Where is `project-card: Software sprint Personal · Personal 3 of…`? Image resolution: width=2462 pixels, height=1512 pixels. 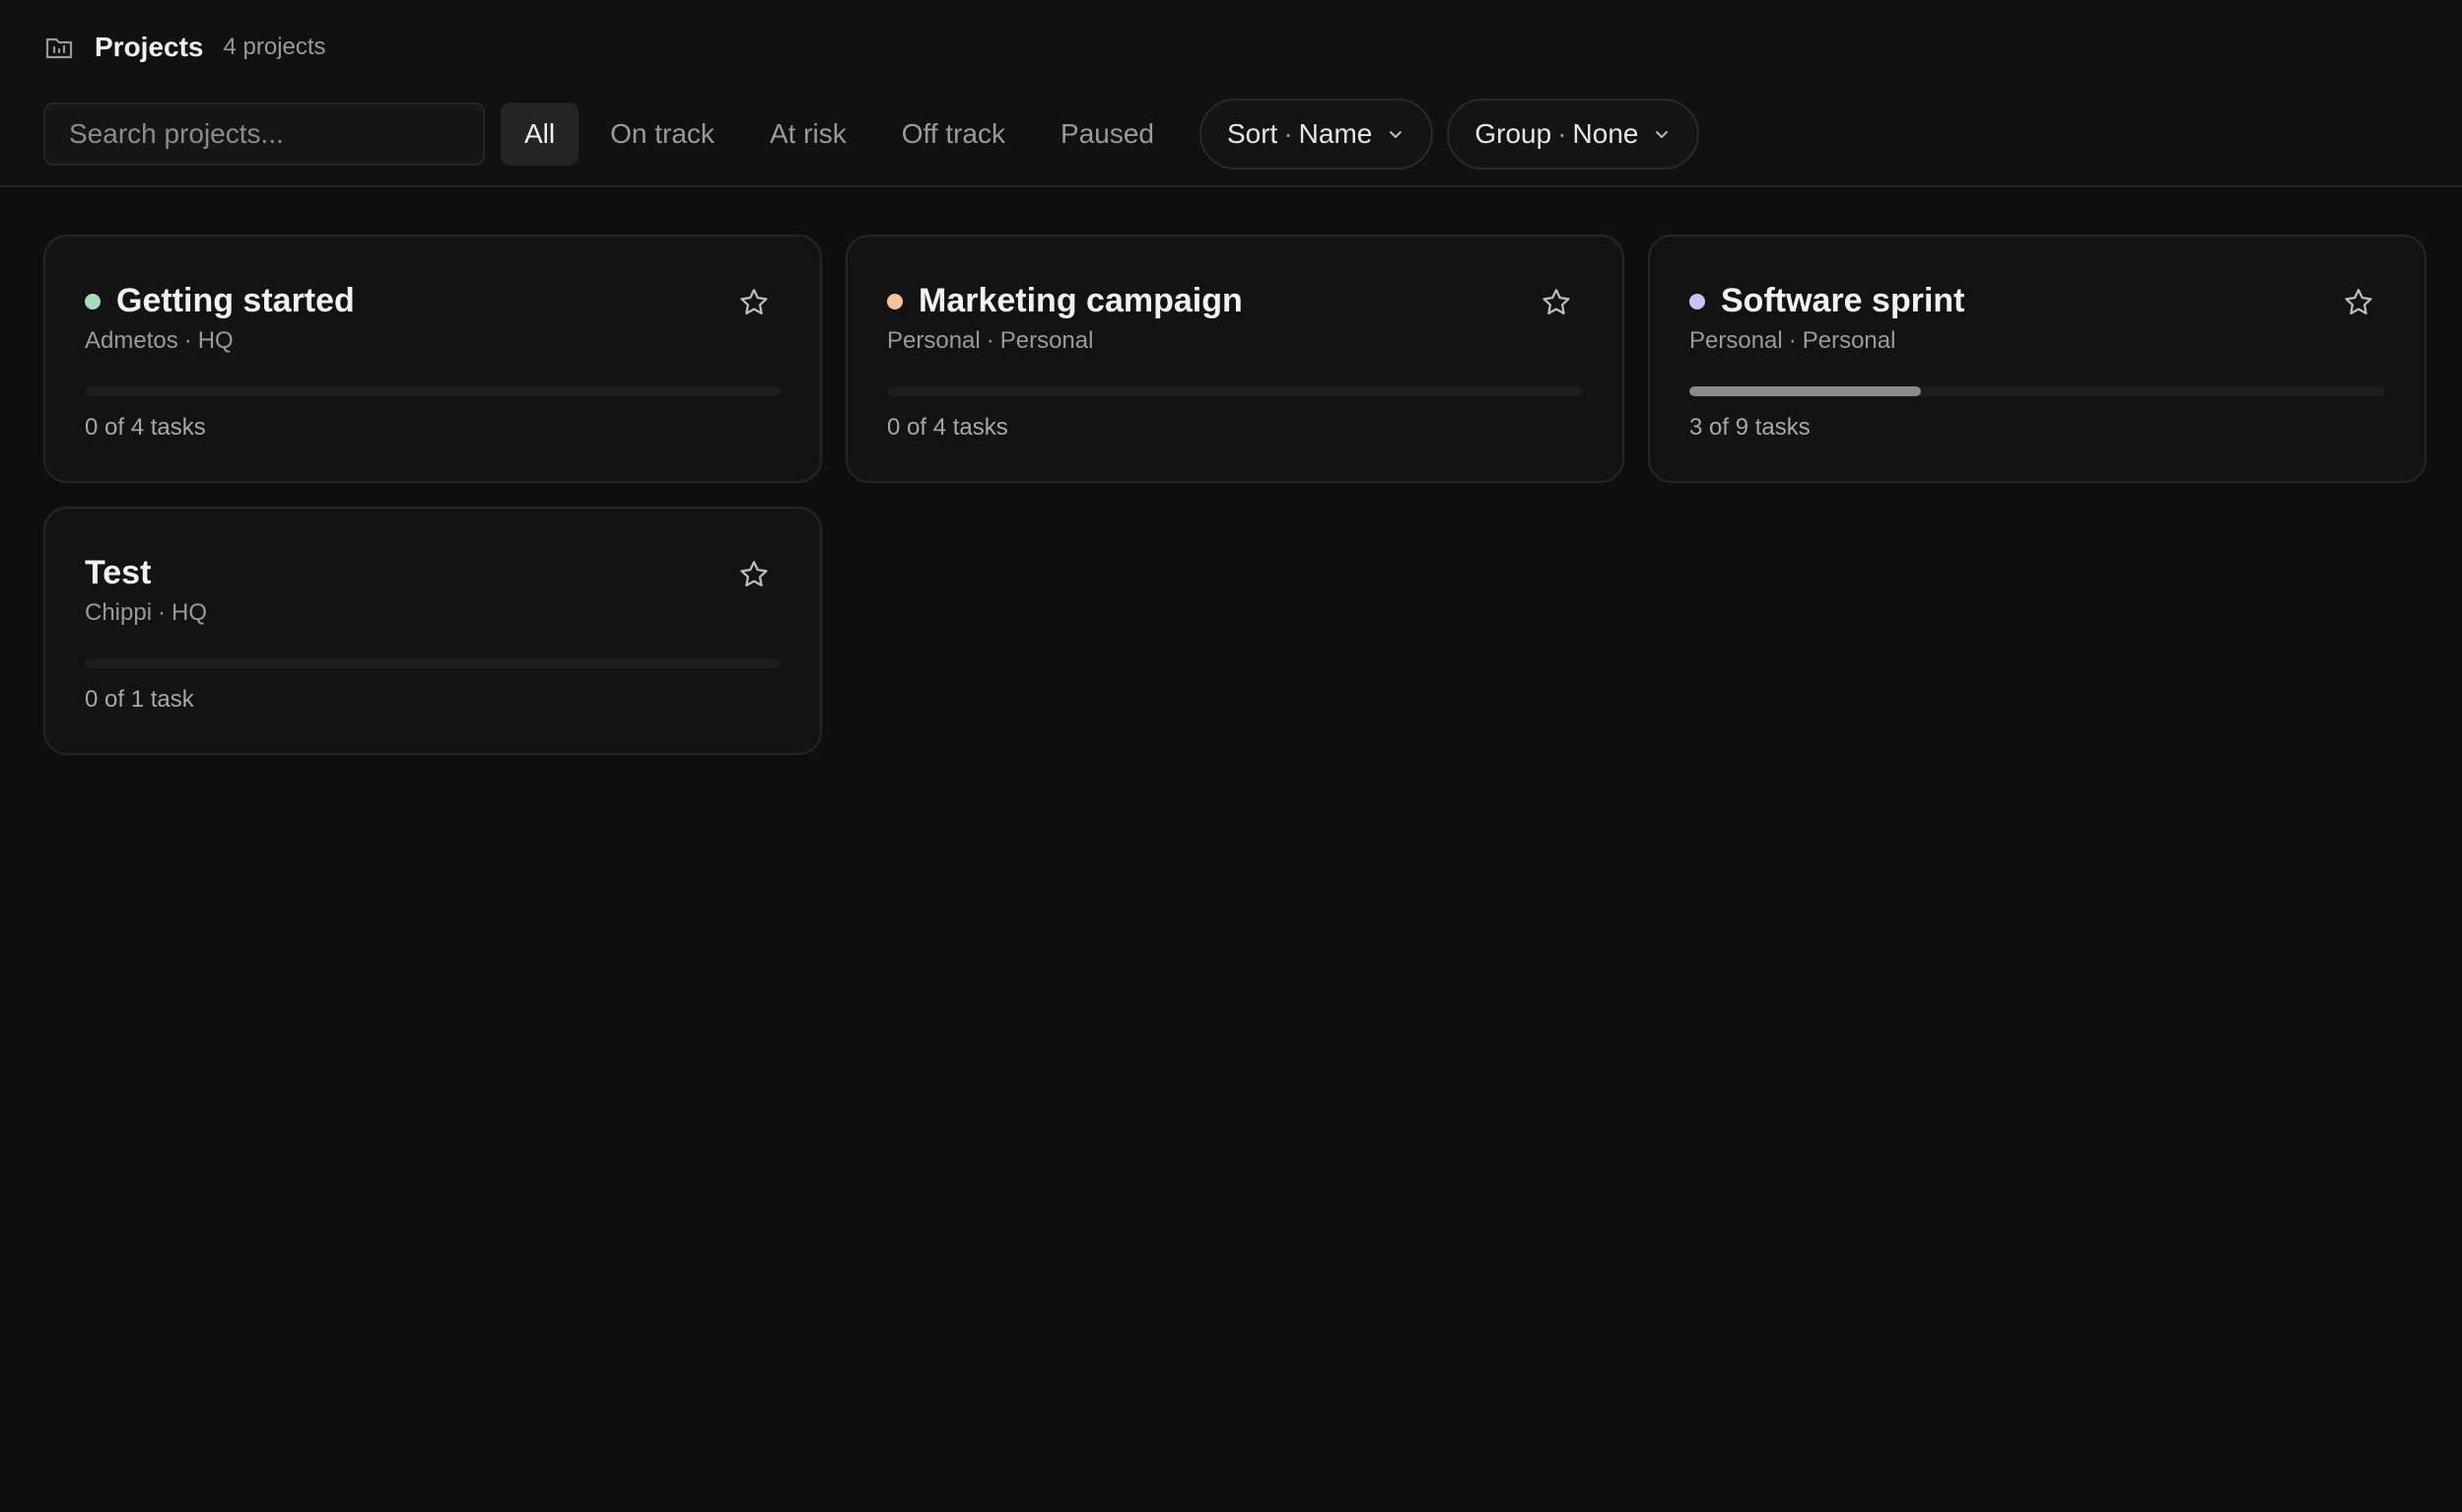 project-card: Software sprint Personal · Personal 3 of… is located at coordinates (2038, 359).